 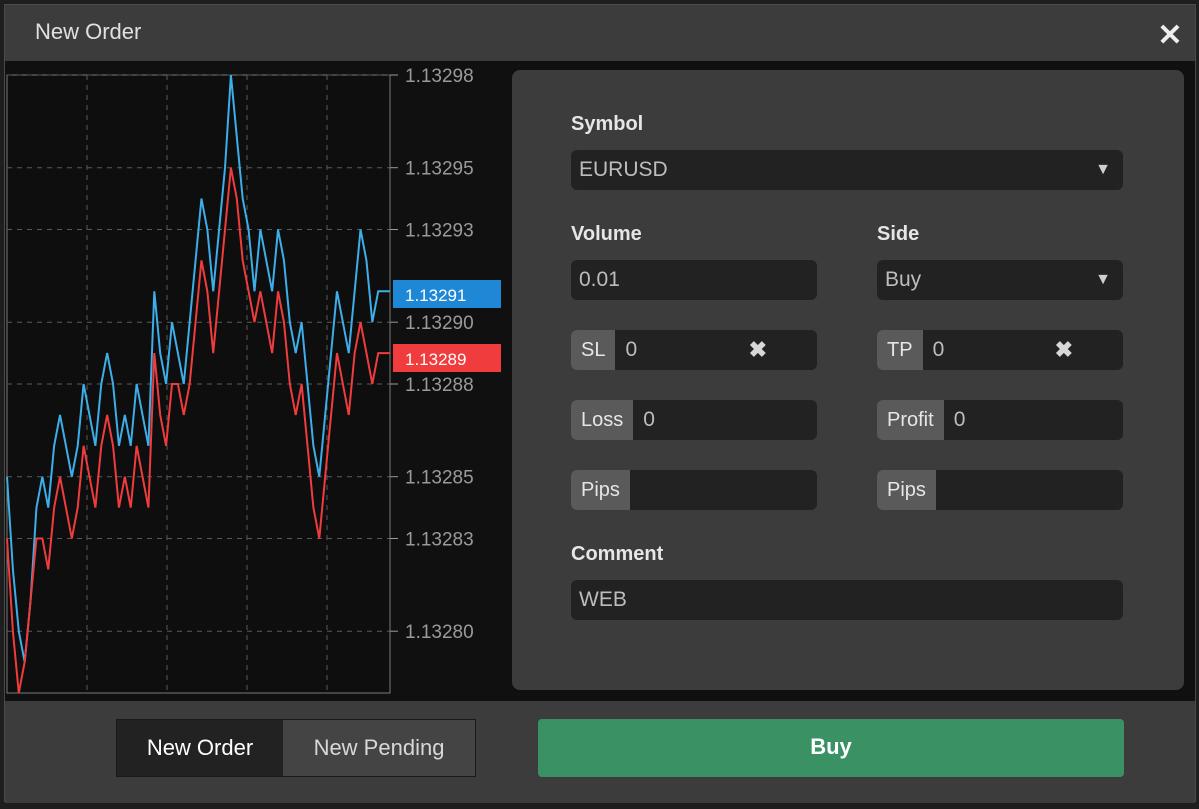 I want to click on sl-input: 0 ✖, so click(x=716, y=350).